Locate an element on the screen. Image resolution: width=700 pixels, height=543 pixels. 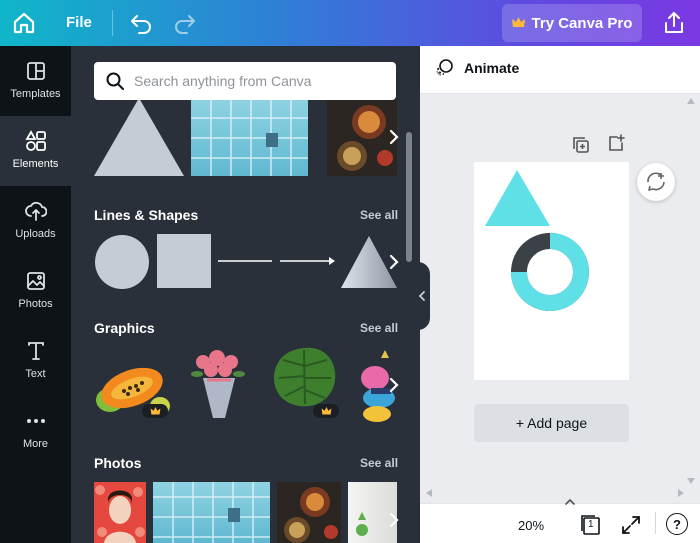
sidebar-item-uploads: Uploads is located at coordinates (35, 221).